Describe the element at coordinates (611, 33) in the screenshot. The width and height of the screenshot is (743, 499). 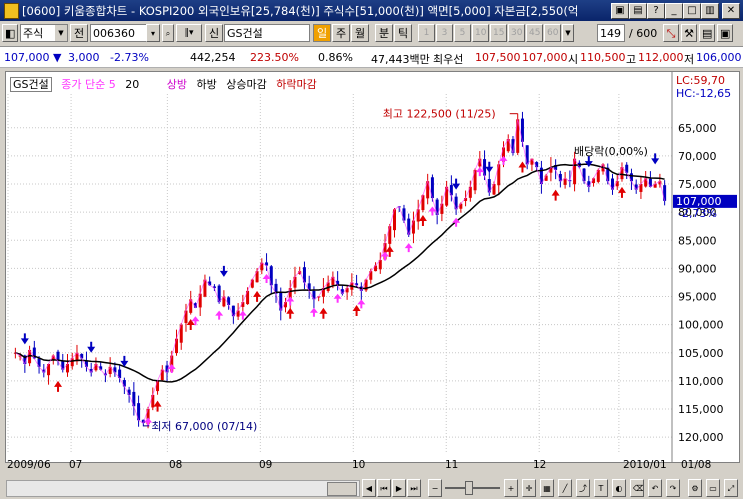
I see `count-input: 149` at that location.